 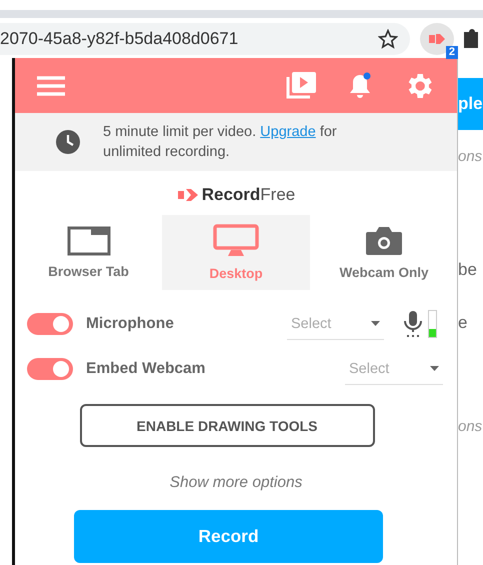 What do you see at coordinates (146, 369) in the screenshot?
I see `option-label: Embed Webcam` at bounding box center [146, 369].